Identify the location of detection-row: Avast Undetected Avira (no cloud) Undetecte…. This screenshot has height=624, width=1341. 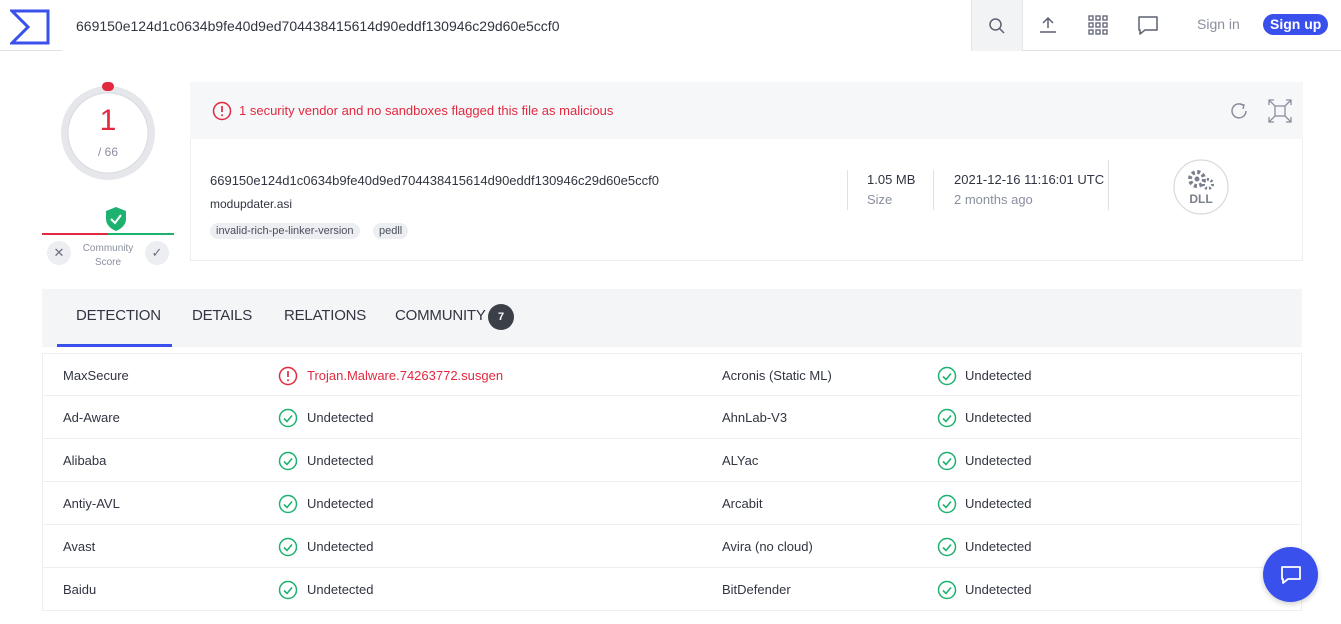
(672, 546).